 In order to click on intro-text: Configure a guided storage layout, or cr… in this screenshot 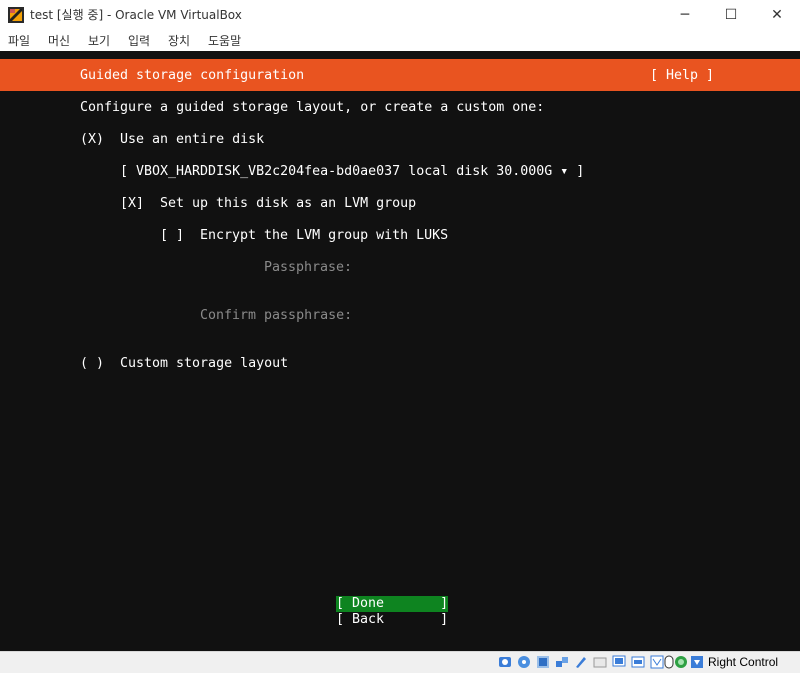, I will do `click(312, 107)`.